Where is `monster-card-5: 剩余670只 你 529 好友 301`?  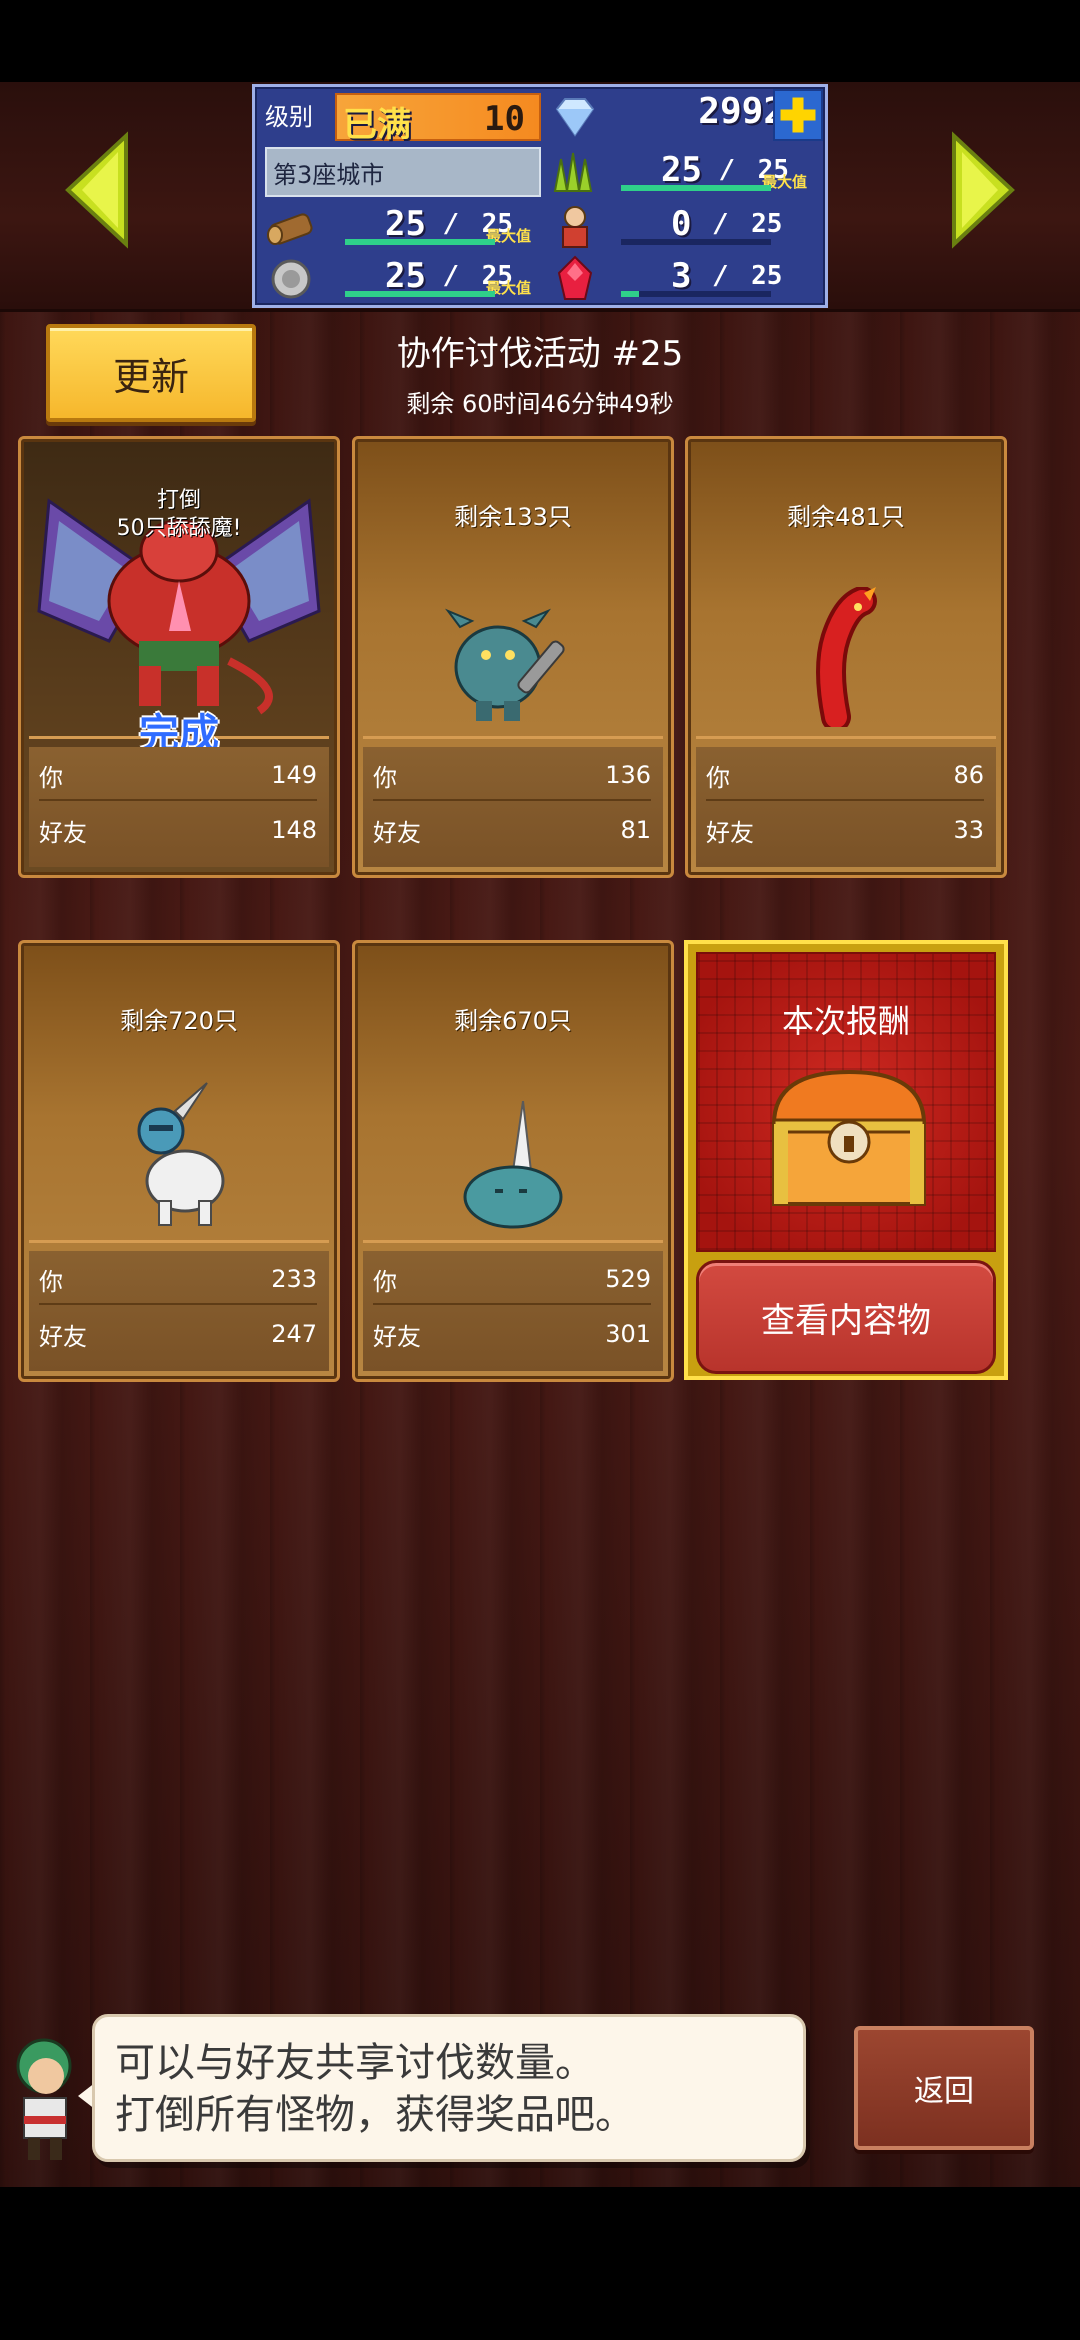
monster-card-5: 剩余670只 你 529 好友 301 is located at coordinates (513, 1161).